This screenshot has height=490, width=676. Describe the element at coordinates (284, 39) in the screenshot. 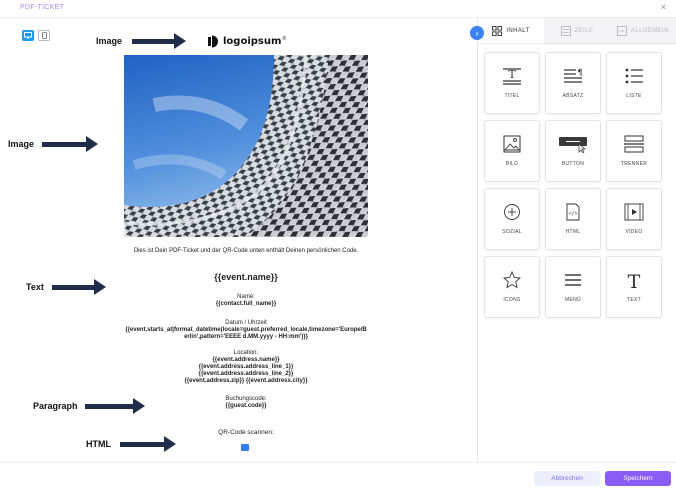

I see `logo-trademark: ®` at that location.